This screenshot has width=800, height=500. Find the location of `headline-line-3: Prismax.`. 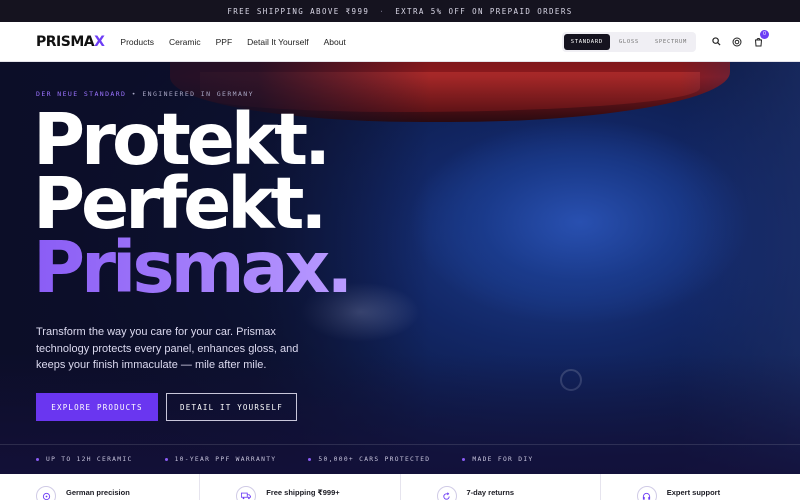

headline-line-3: Prismax. is located at coordinates (193, 267).